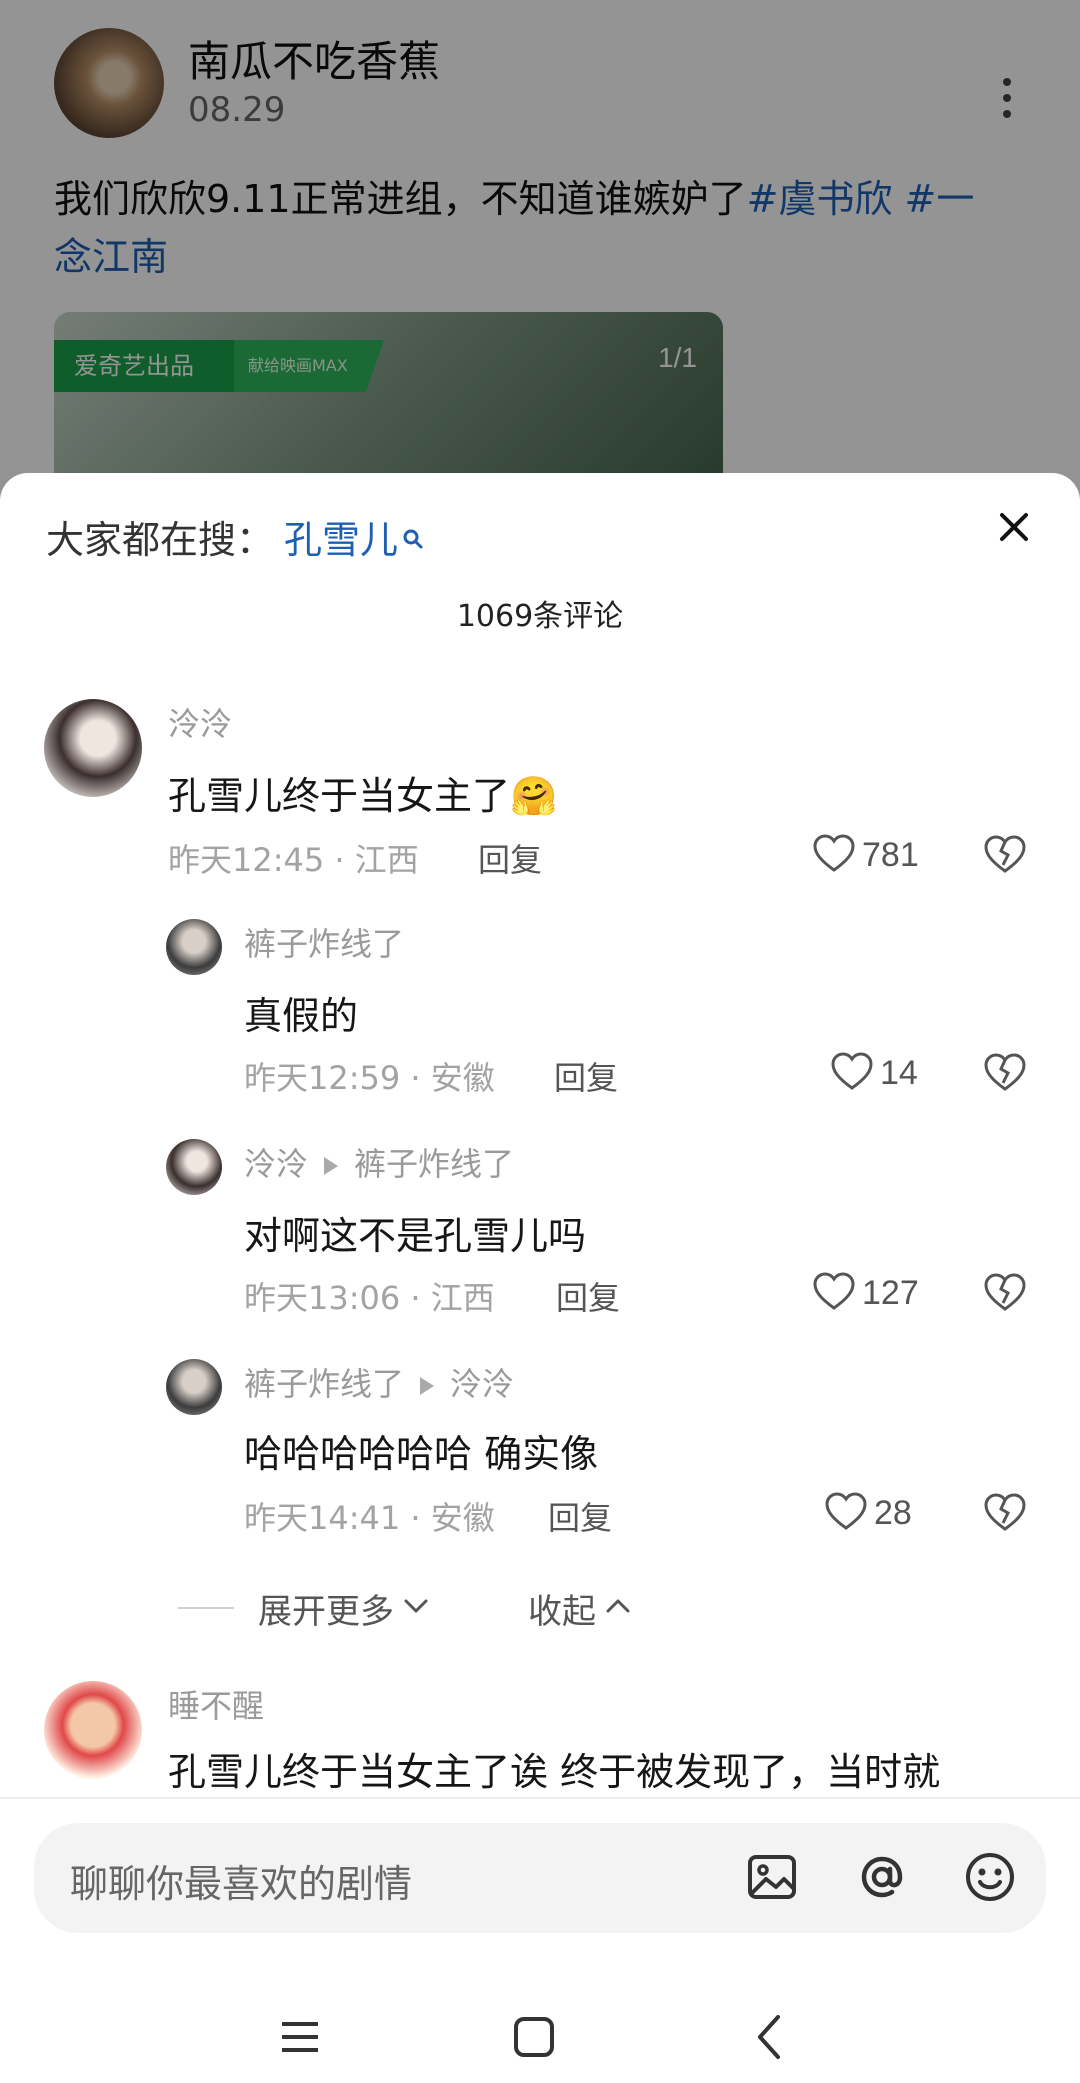 The width and height of the screenshot is (1080, 2083). I want to click on comment-time: 昨天12:45 · 江西, so click(293, 860).